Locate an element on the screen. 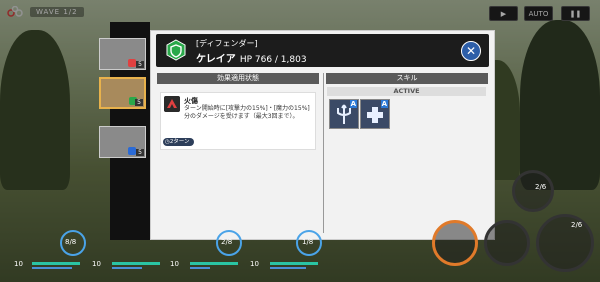  skills-section-title: スキル is located at coordinates (407, 78).